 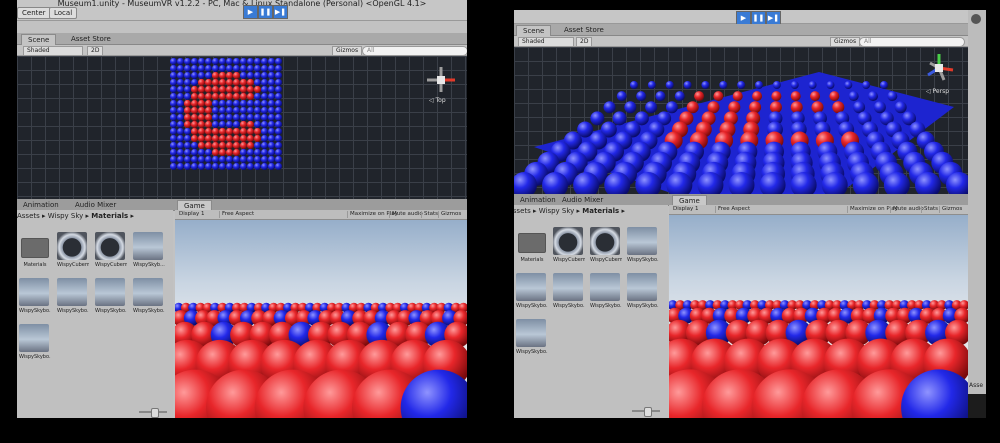 What do you see at coordinates (242, 127) in the screenshot?
I see `scene-view-top: ◁ Top` at bounding box center [242, 127].